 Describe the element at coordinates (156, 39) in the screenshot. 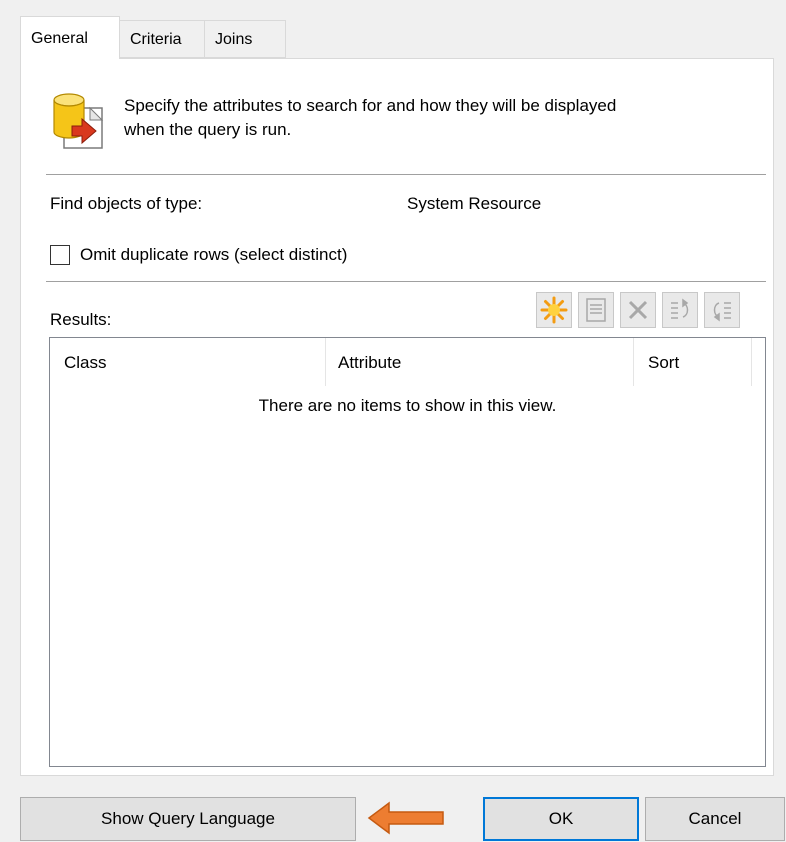

I see `tab-criteria-label: Criteria` at that location.